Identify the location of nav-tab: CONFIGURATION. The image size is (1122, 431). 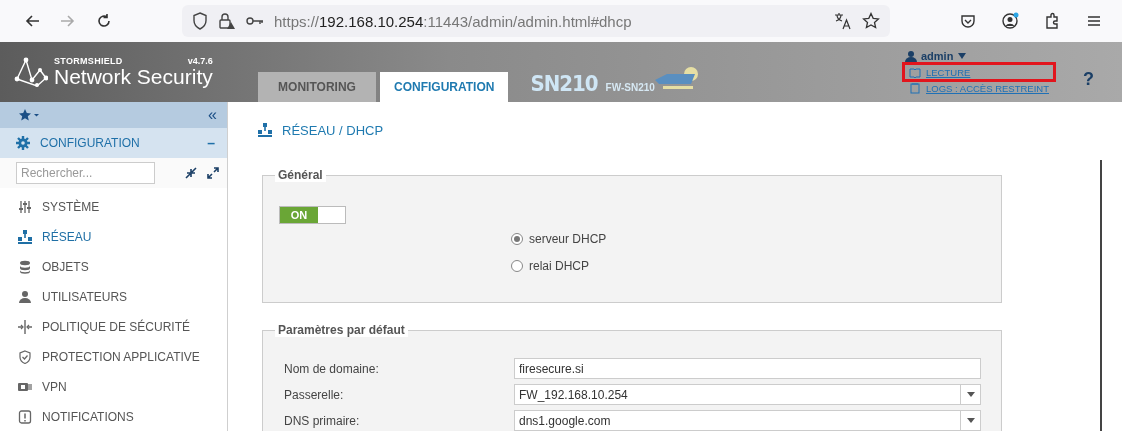
(444, 87).